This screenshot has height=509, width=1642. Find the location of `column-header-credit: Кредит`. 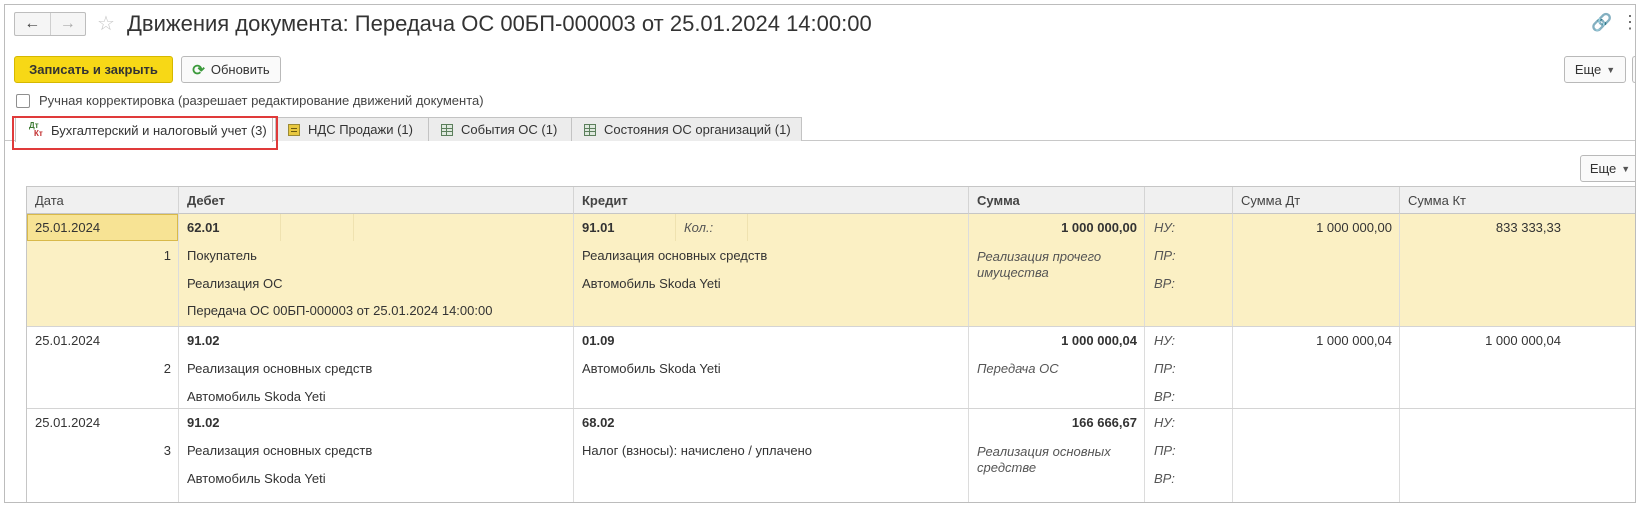

column-header-credit: Кредит is located at coordinates (771, 200).